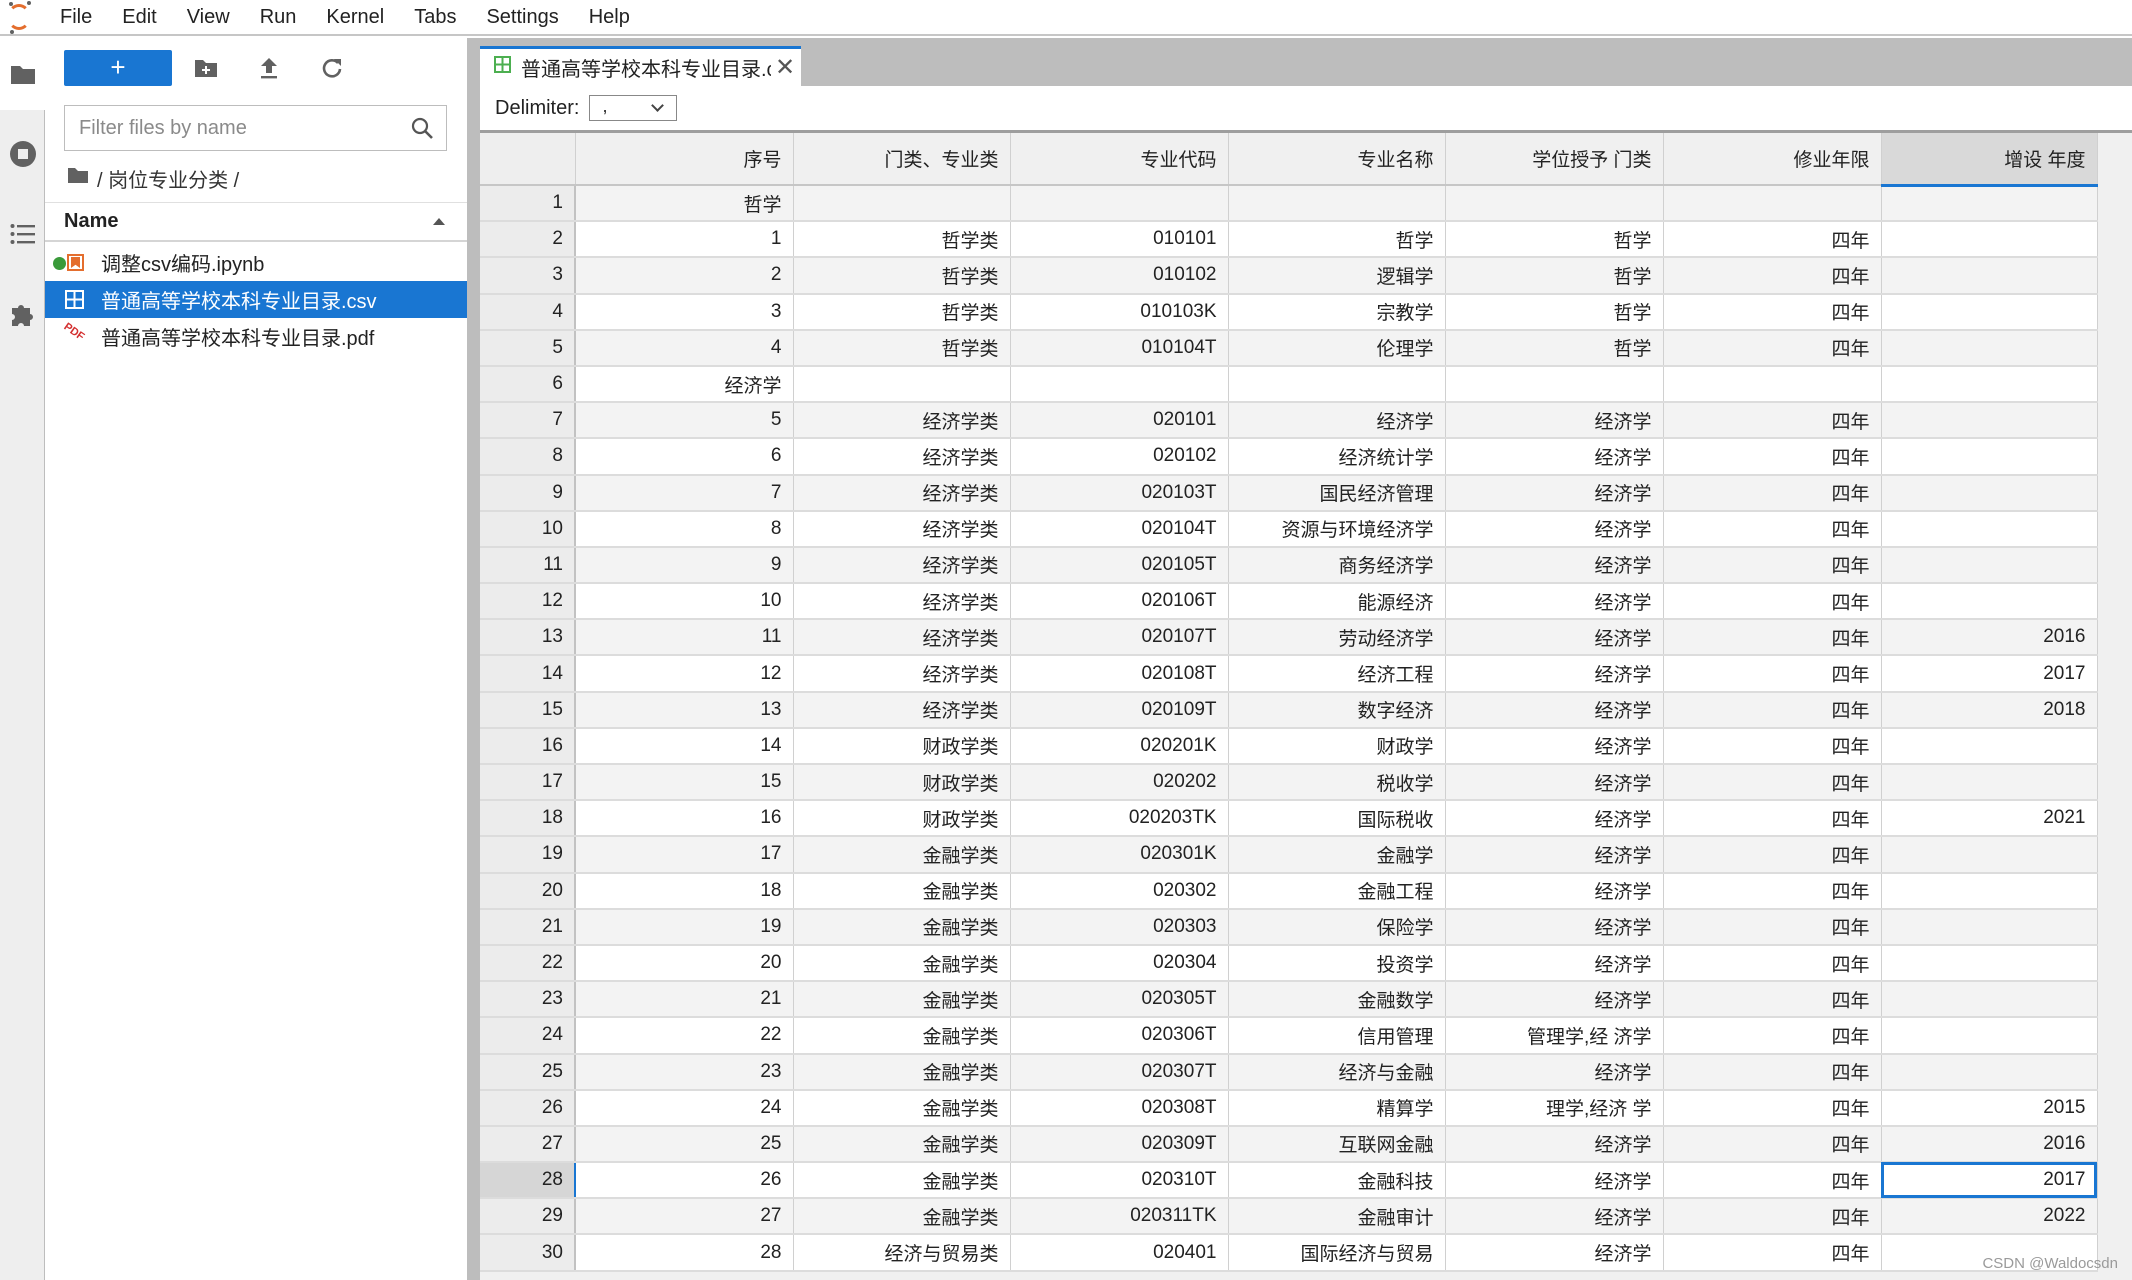 The width and height of the screenshot is (2132, 1280). What do you see at coordinates (528, 312) in the screenshot?
I see `row-header: 4` at bounding box center [528, 312].